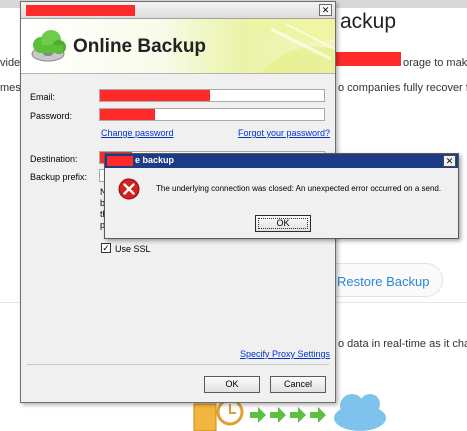 This screenshot has height=431, width=467. I want to click on error-title: e backup, so click(155, 160).